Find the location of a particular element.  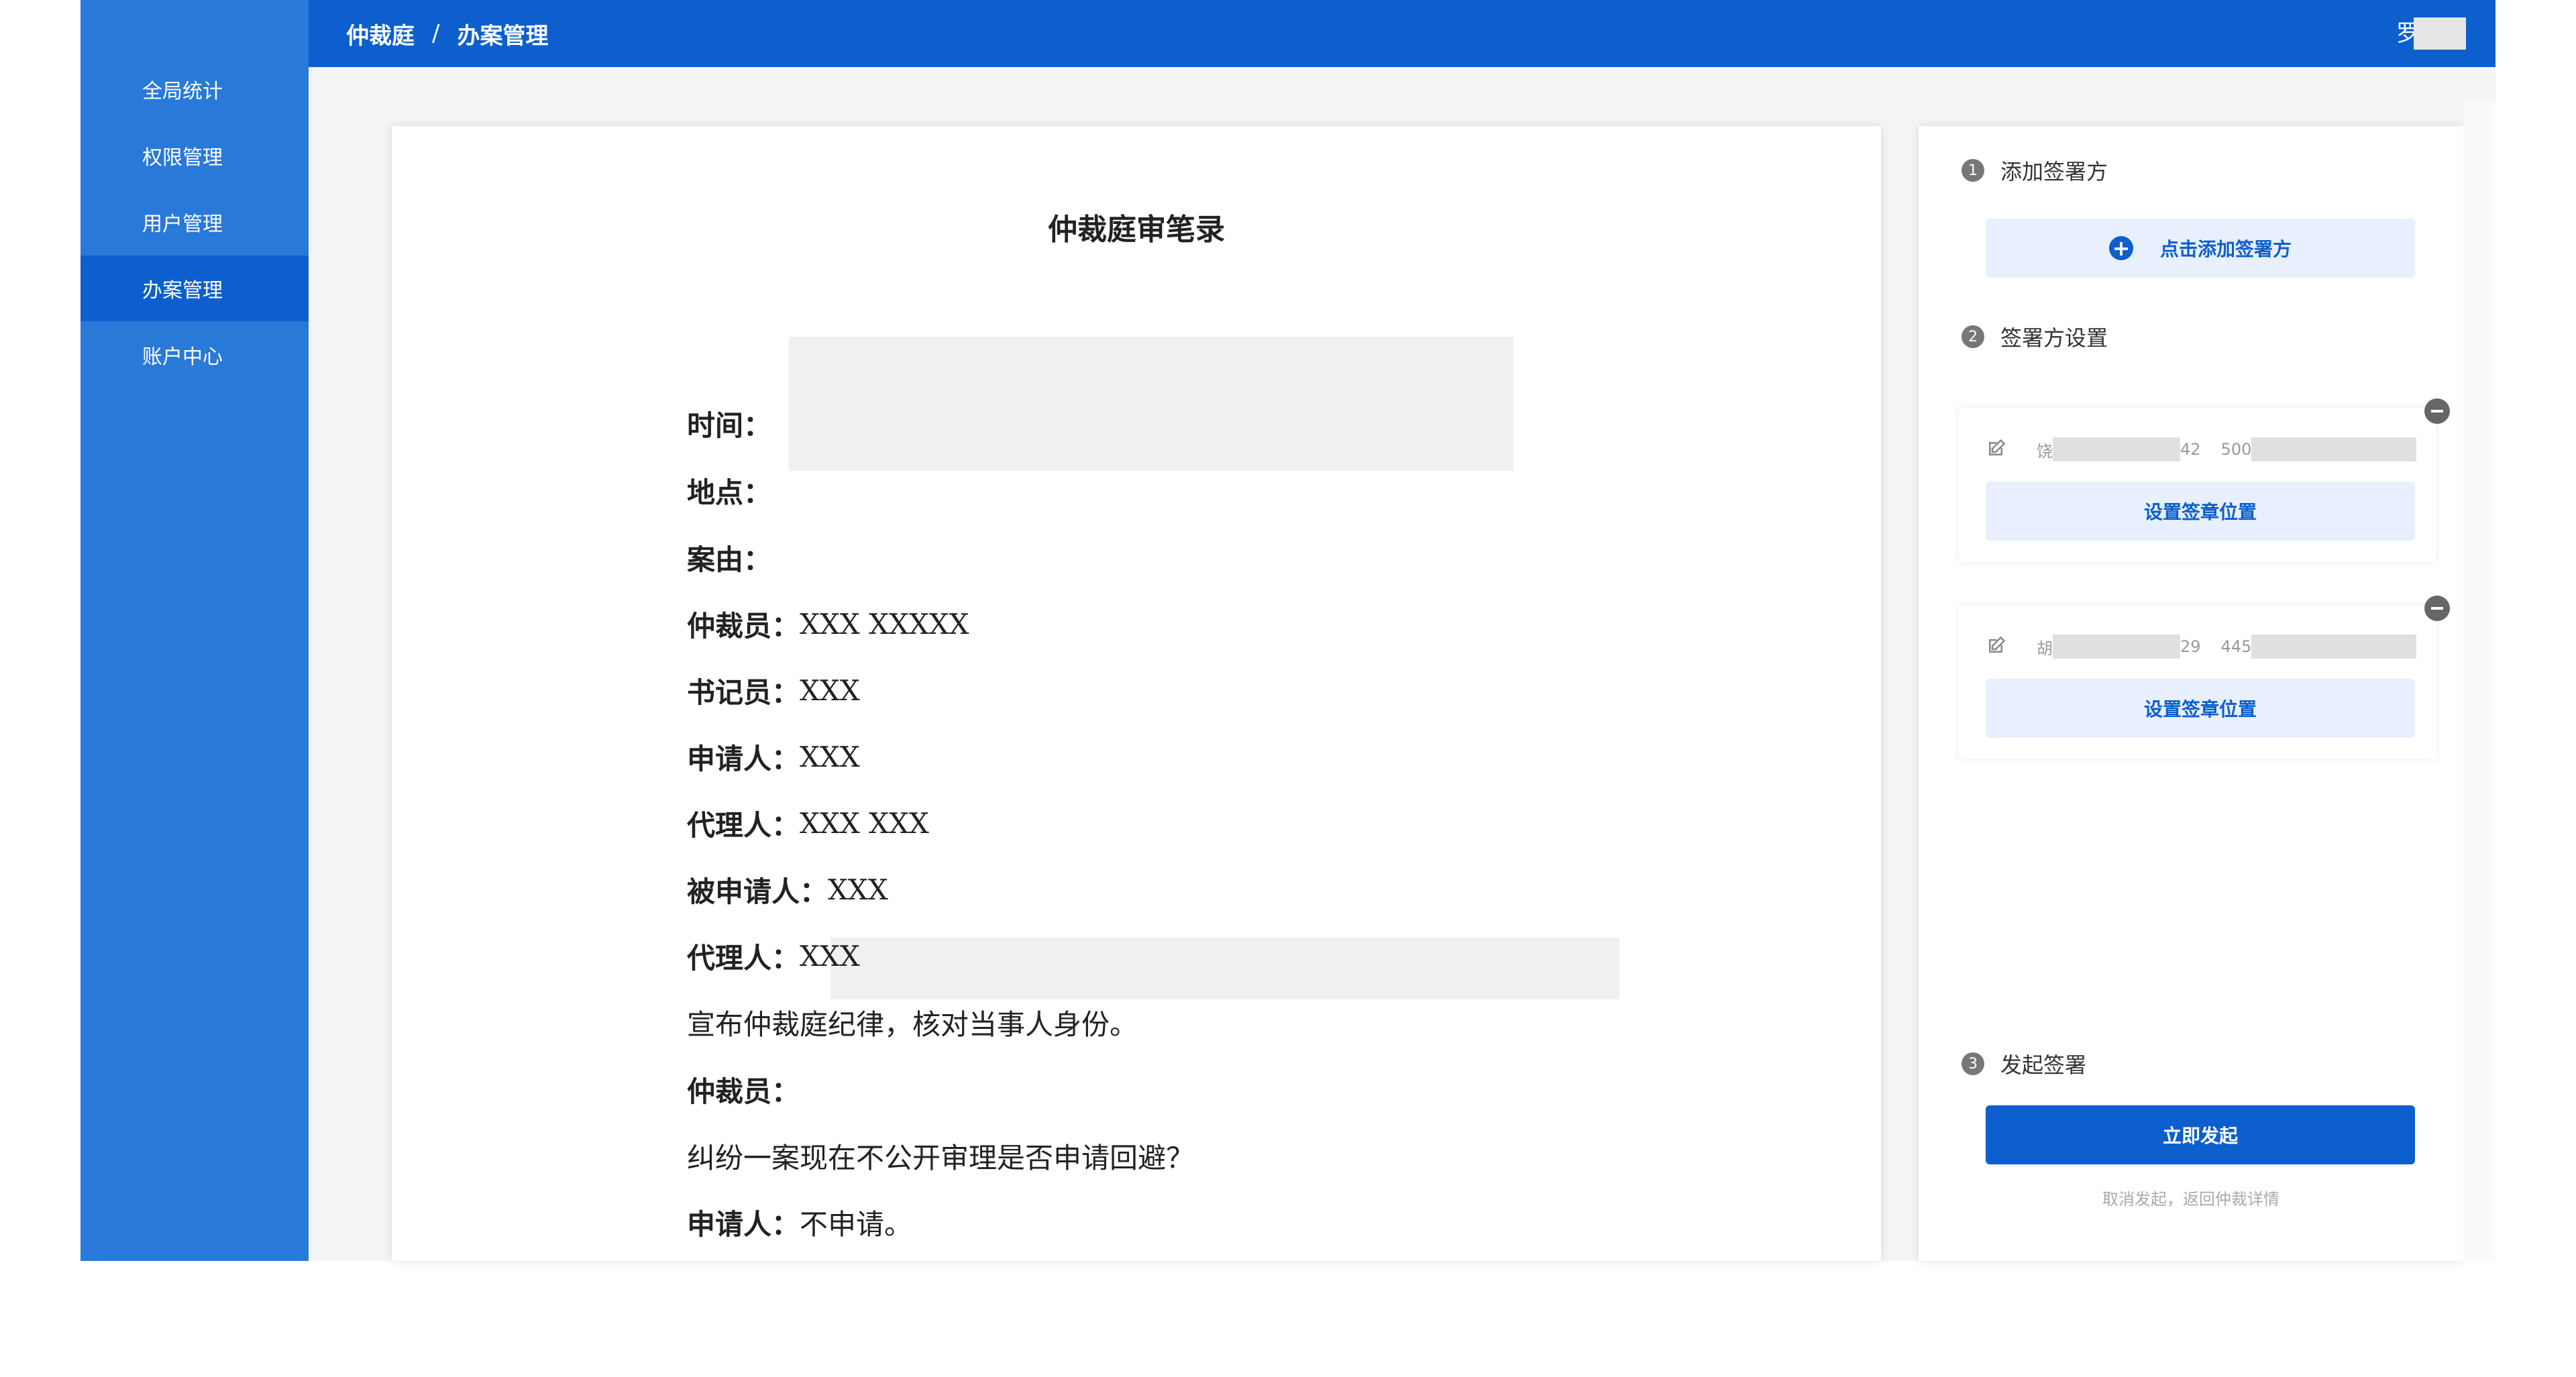

breadcrumb: 仲裁庭 / 办案管理 is located at coordinates (447, 33).